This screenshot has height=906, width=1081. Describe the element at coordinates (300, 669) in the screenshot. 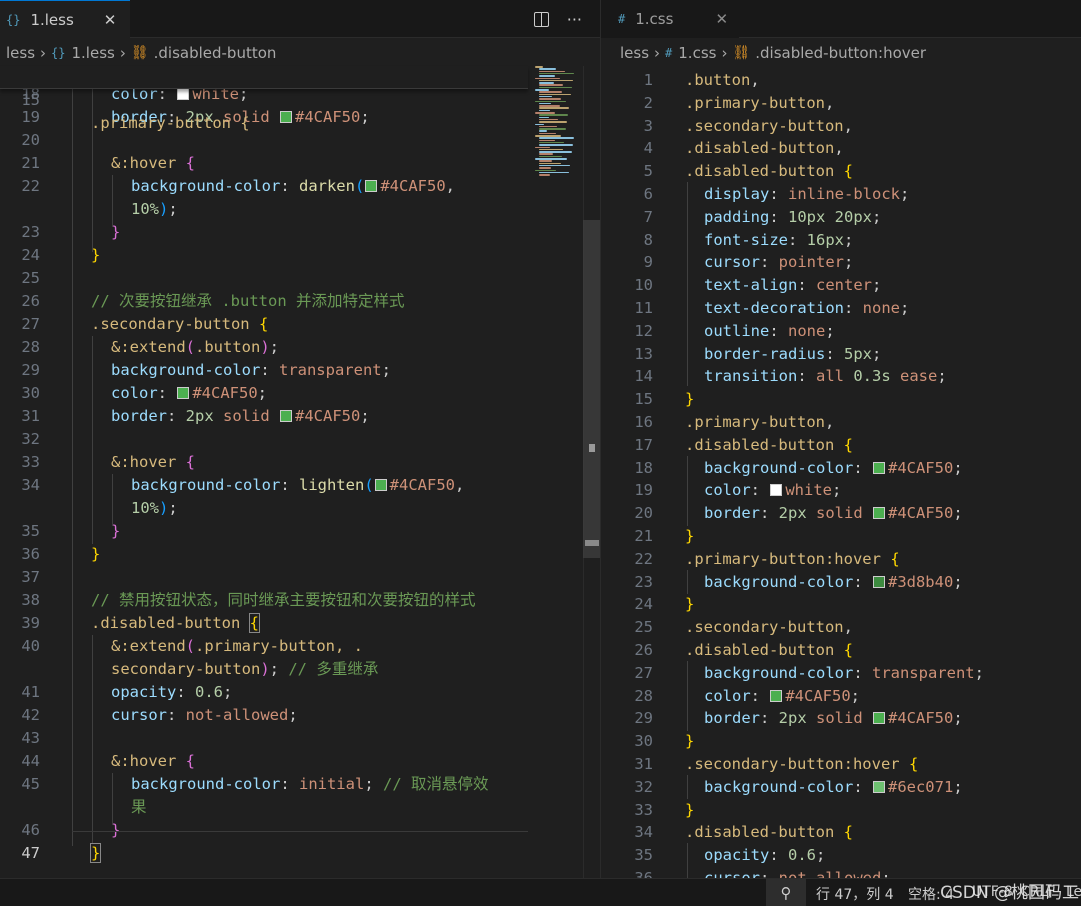

I see `code-line: secondary-button); // 多重继承` at that location.